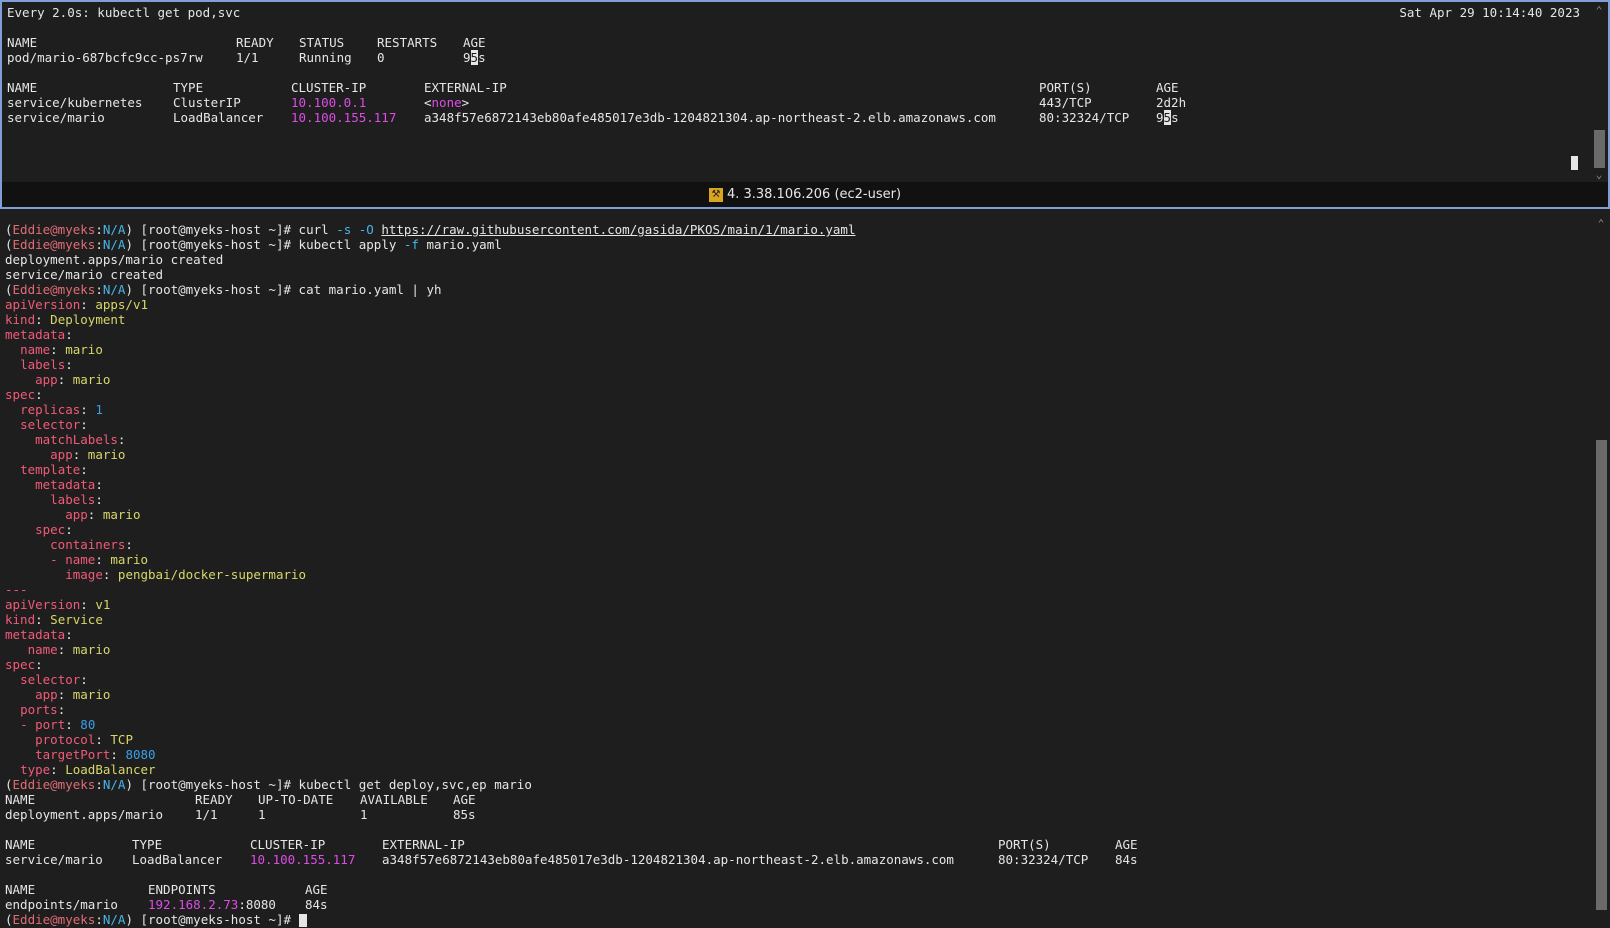  What do you see at coordinates (166, 904) in the screenshot?
I see `ep-row: endpoints/mario 192.168.2.73:8080 84s` at bounding box center [166, 904].